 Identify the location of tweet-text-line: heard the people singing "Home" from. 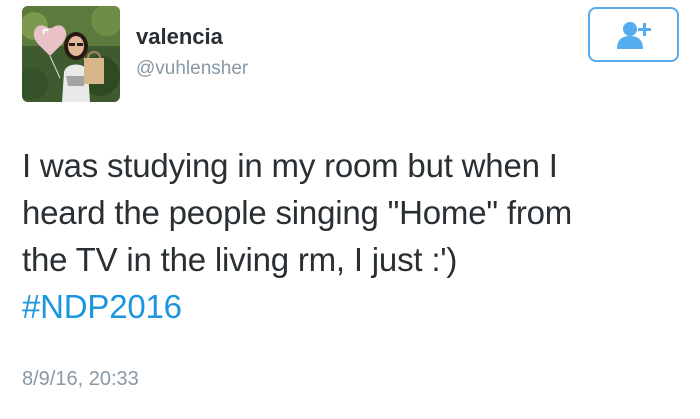
(297, 212).